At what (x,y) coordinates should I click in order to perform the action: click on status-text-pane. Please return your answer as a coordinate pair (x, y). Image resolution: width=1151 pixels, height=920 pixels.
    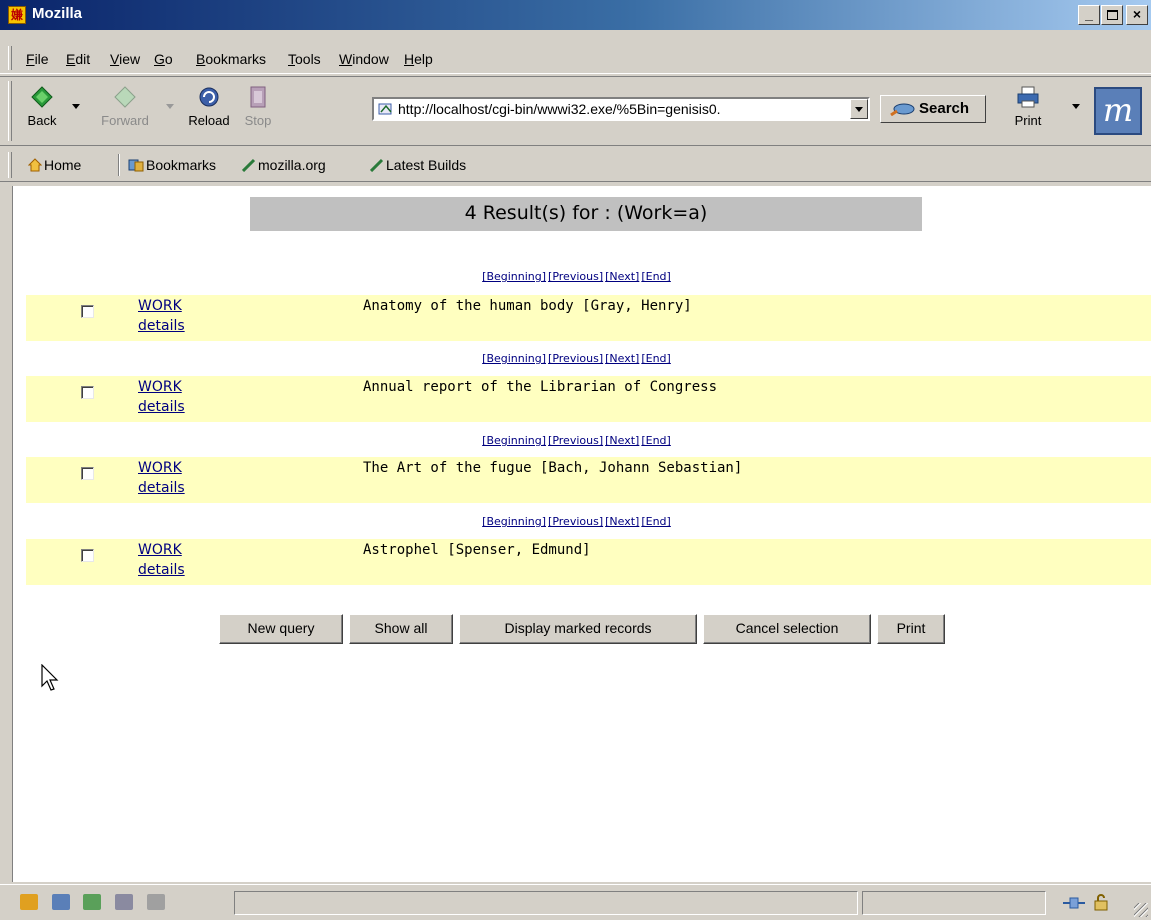
    Looking at the image, I should click on (546, 903).